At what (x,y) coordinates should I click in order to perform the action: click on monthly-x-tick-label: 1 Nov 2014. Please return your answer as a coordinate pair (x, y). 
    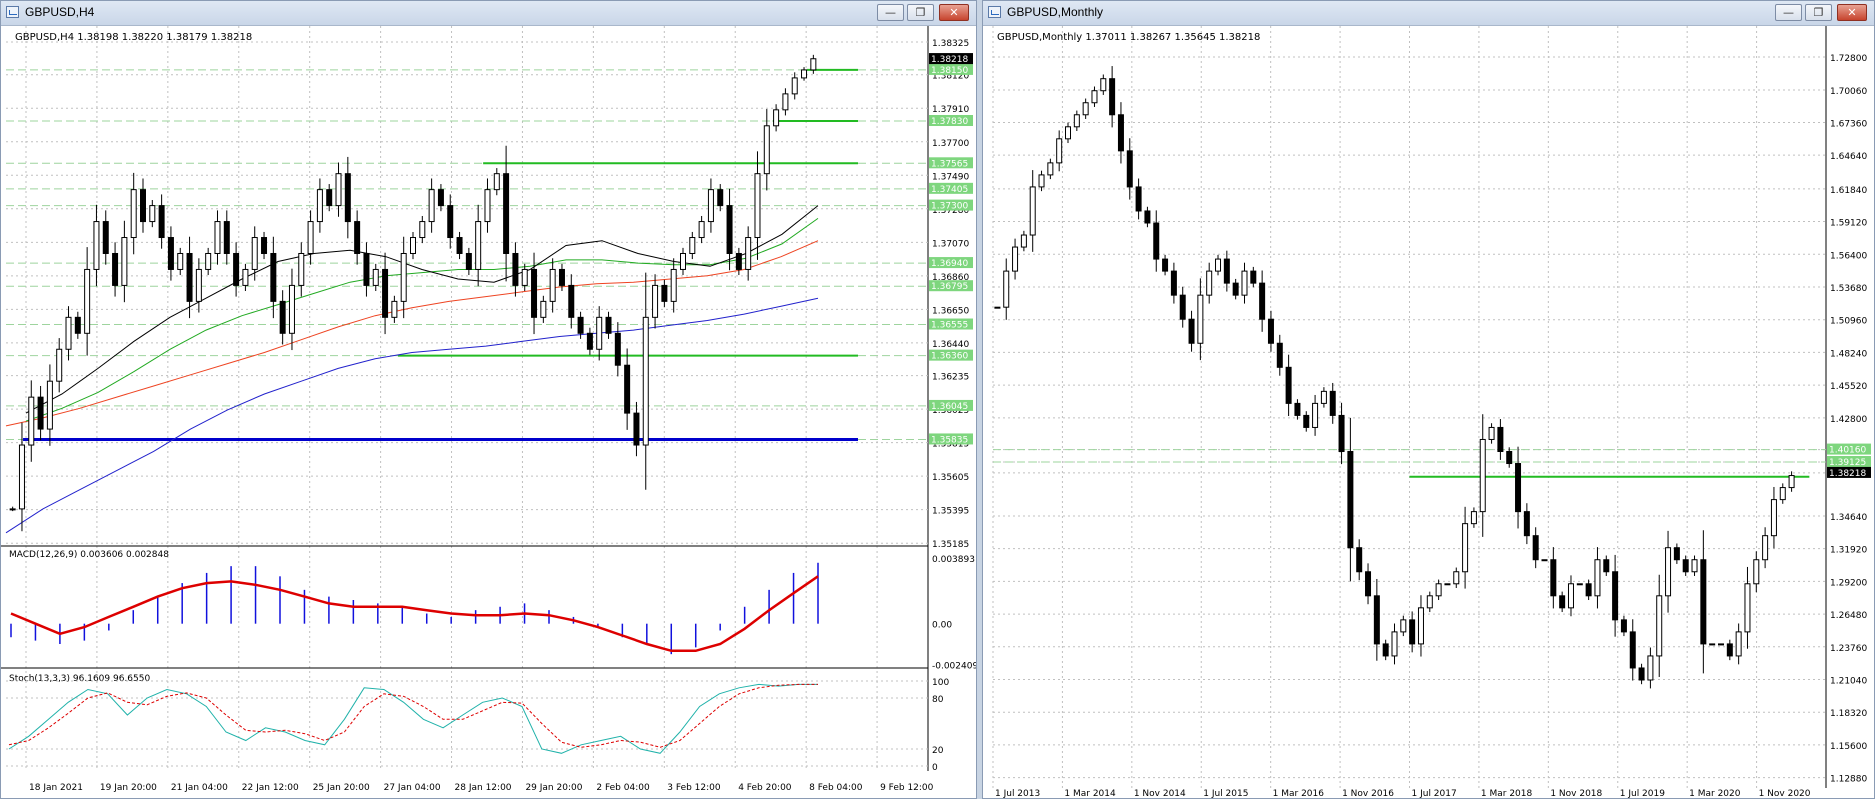
    Looking at the image, I should click on (1160, 794).